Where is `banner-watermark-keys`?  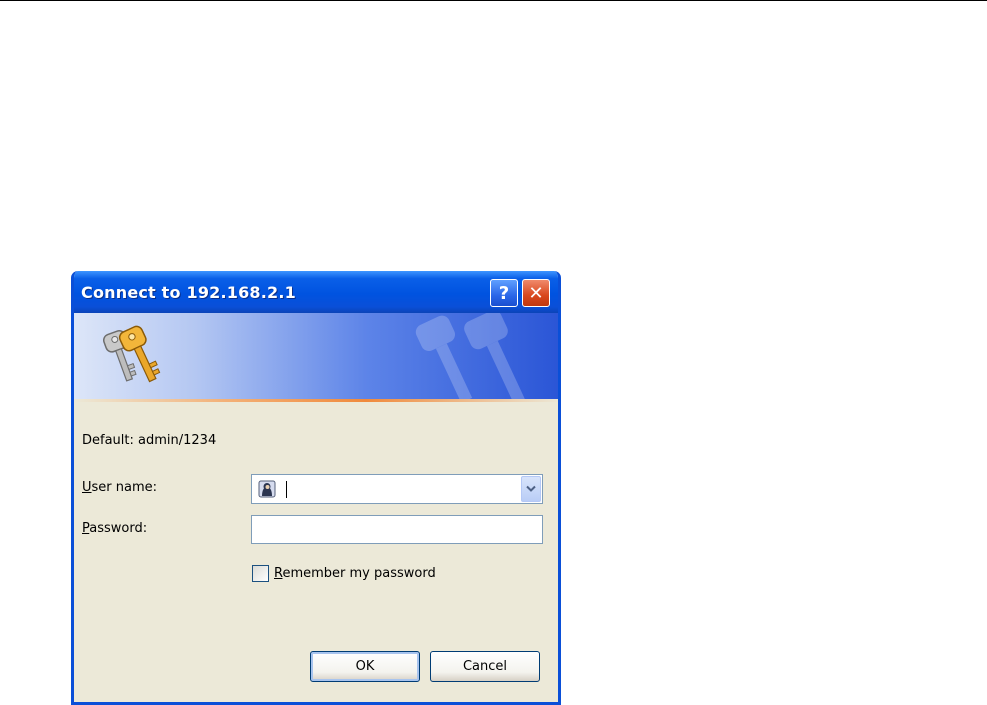
banner-watermark-keys is located at coordinates (470, 357).